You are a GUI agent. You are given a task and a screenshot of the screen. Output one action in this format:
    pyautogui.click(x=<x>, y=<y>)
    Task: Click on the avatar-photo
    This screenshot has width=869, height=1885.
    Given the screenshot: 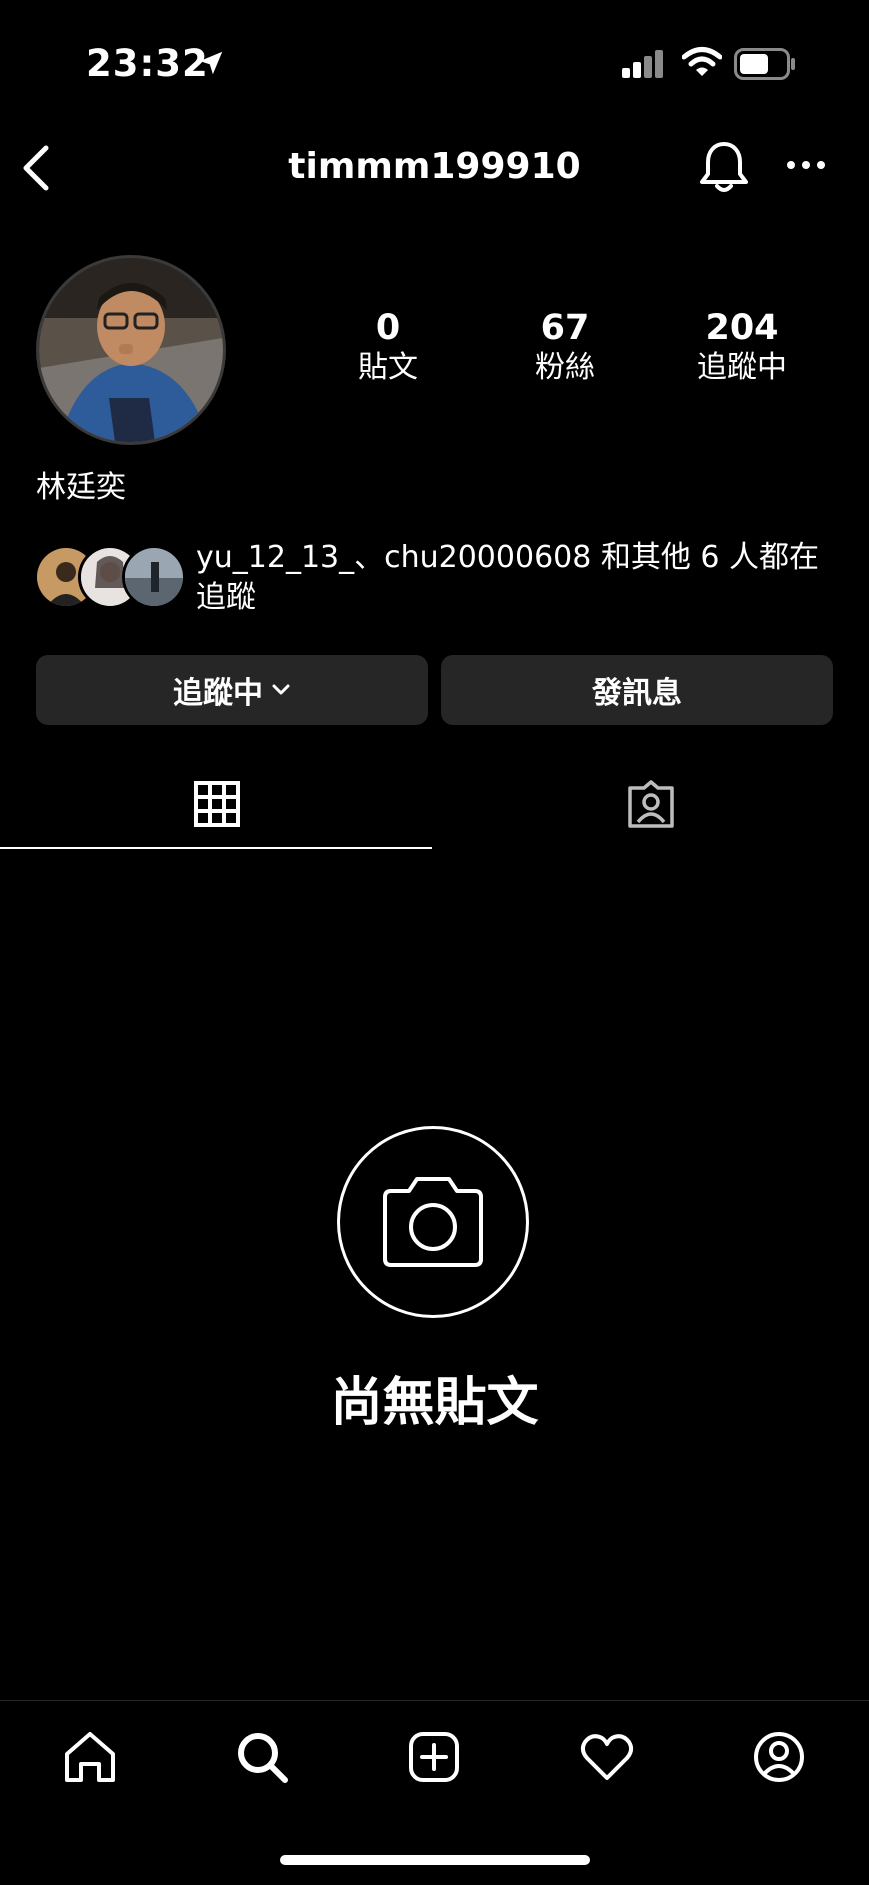 What is the action you would take?
    pyautogui.click(x=131, y=350)
    